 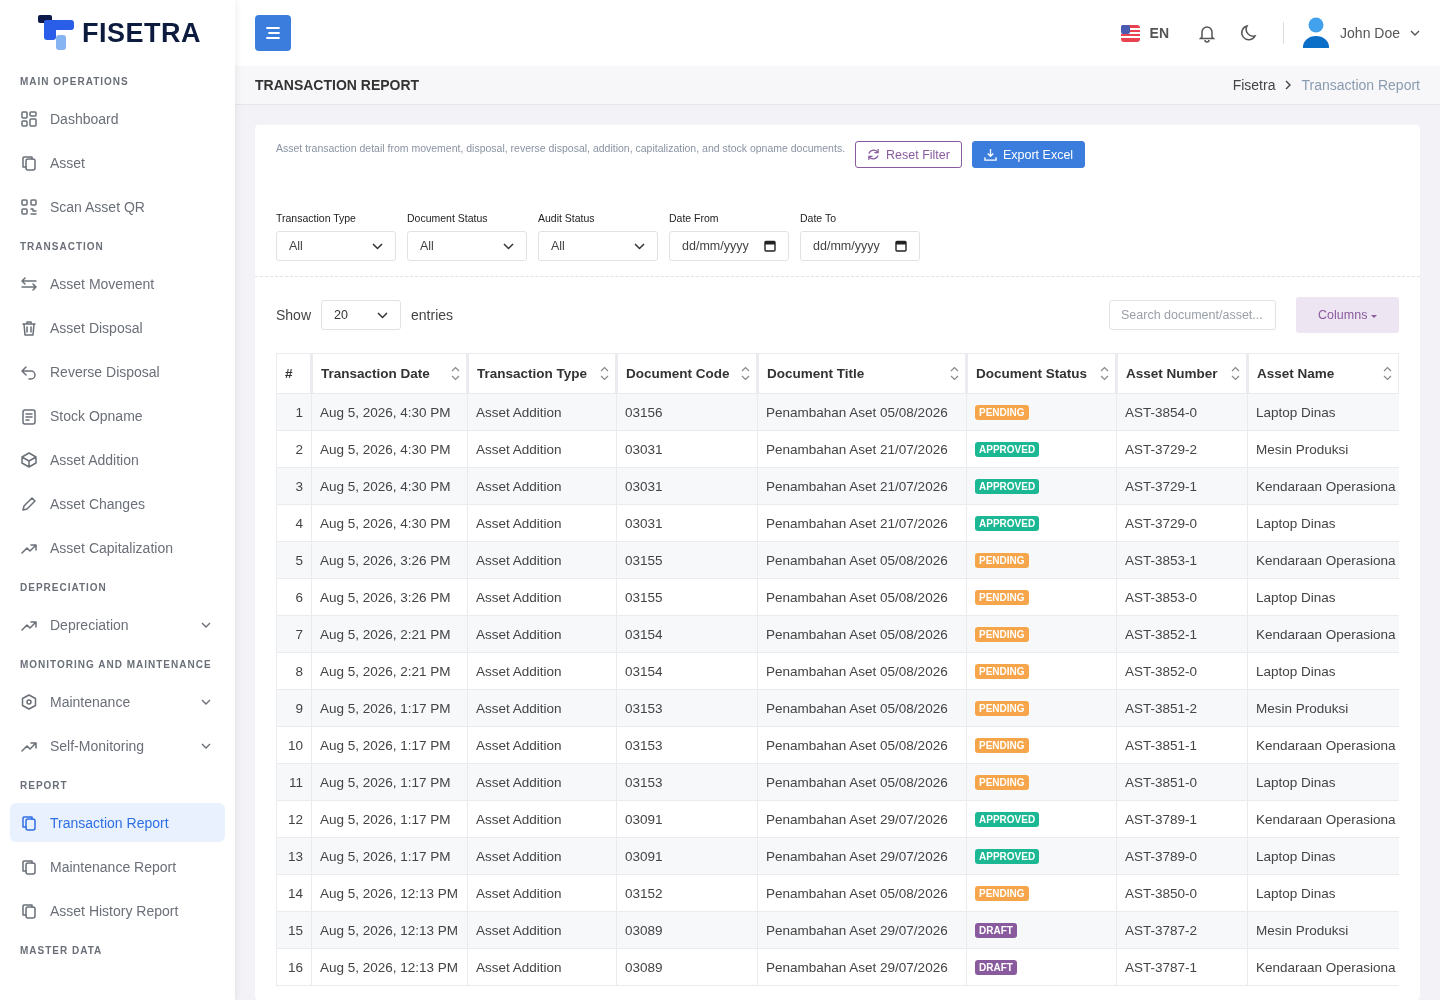 What do you see at coordinates (294, 782) in the screenshot?
I see `table-cell: 11` at bounding box center [294, 782].